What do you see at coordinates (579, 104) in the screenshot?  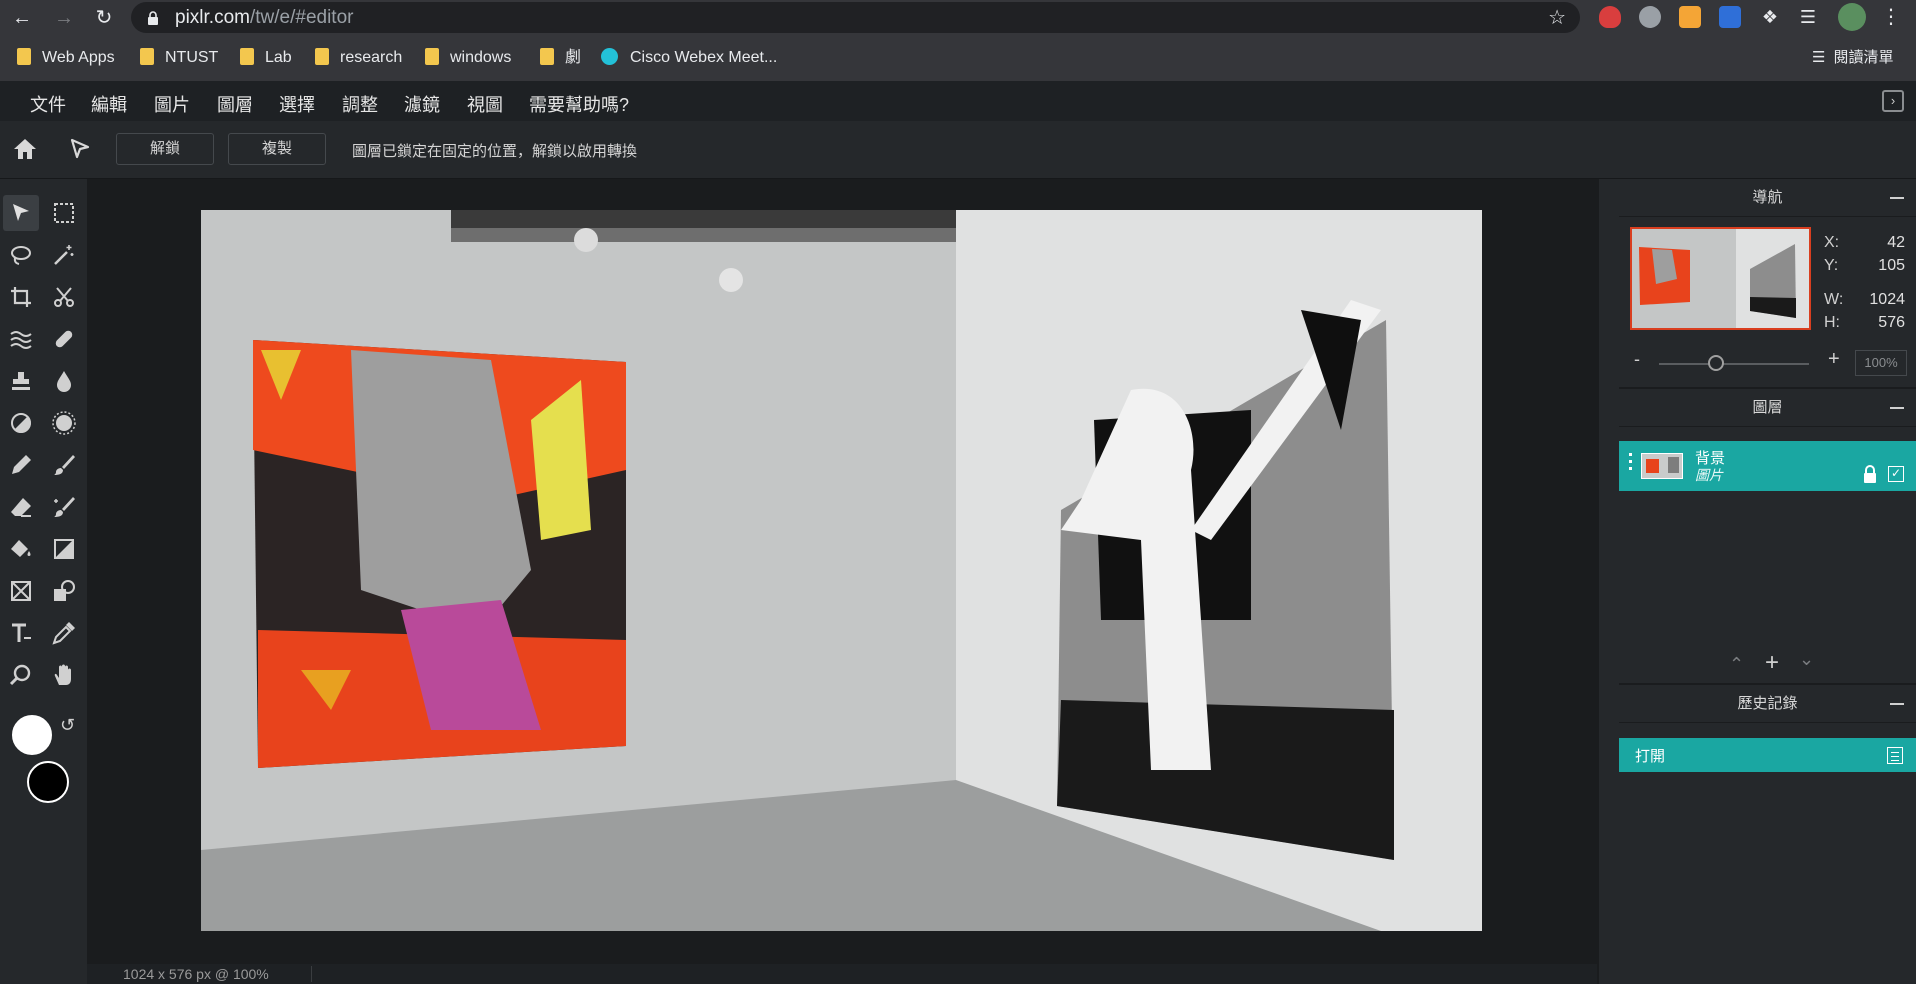 I see `menu-help: 需要幫助嗎?` at bounding box center [579, 104].